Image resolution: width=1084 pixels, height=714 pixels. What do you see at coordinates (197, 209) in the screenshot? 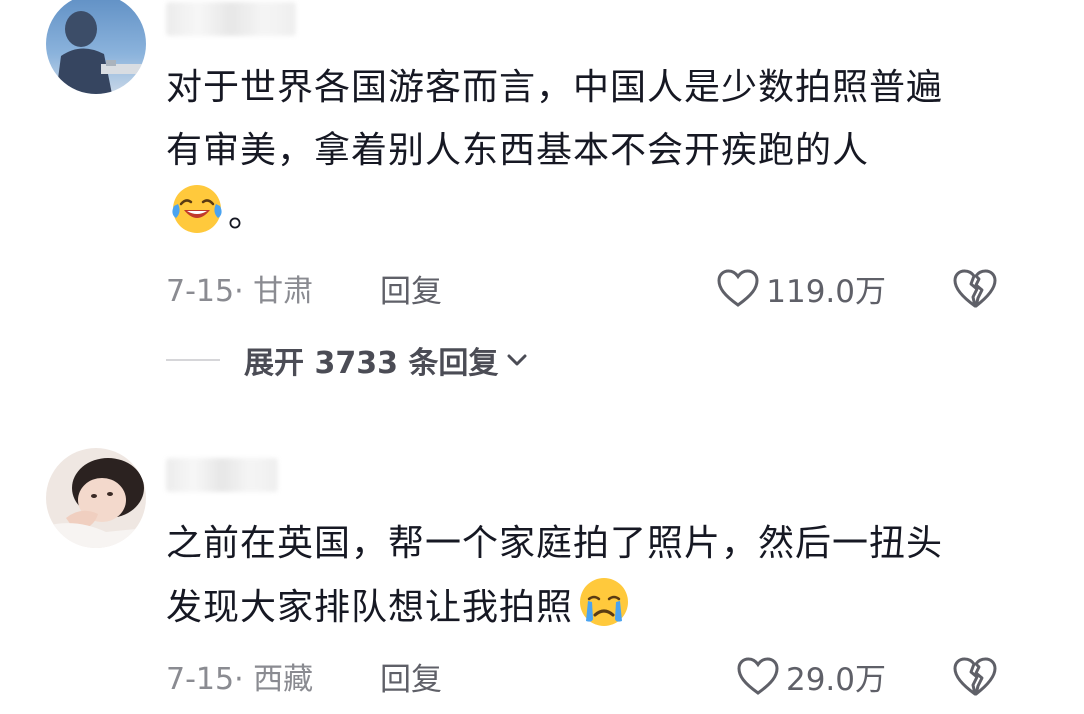
I see `laughing-crying-emoji-icon` at bounding box center [197, 209].